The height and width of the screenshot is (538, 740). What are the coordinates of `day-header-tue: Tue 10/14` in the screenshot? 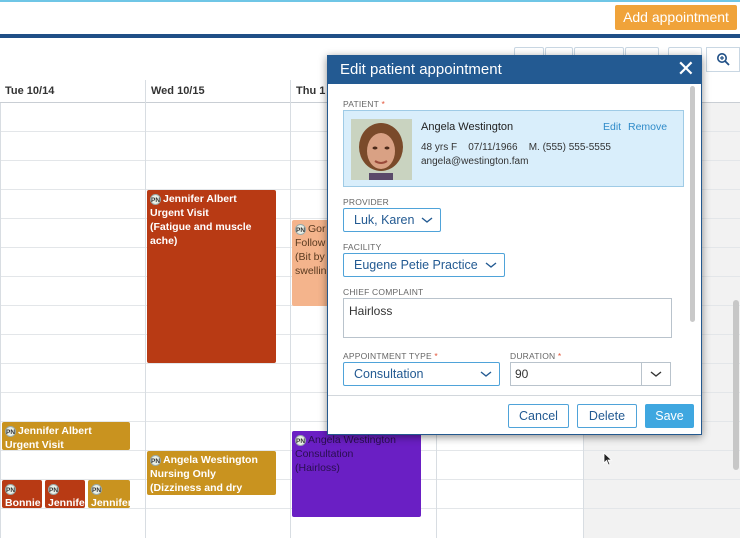 It's located at (72, 91).